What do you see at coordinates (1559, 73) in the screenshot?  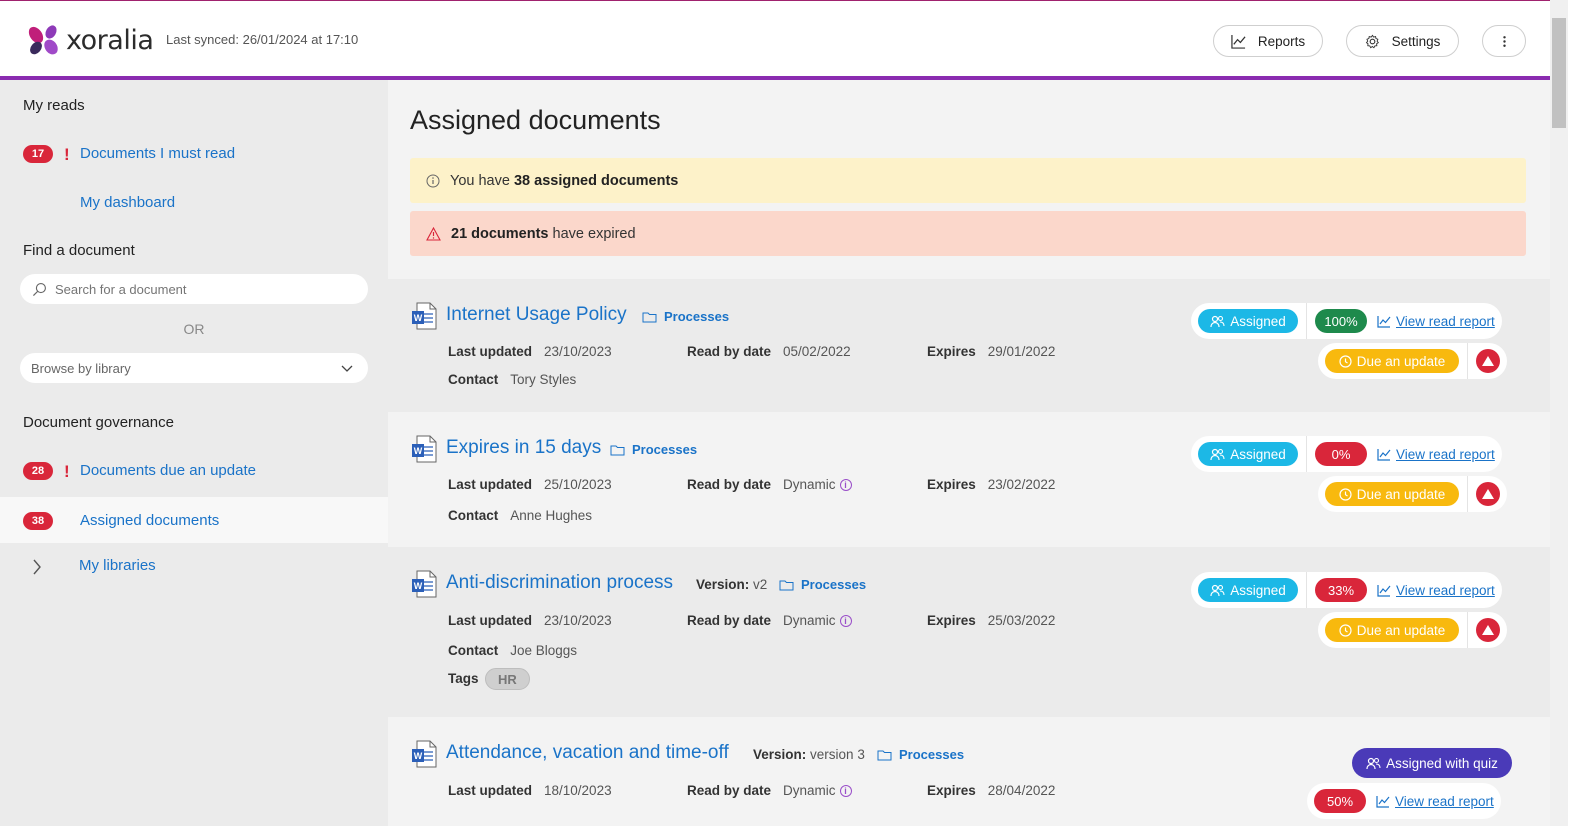 I see `scrollbar-thumb` at bounding box center [1559, 73].